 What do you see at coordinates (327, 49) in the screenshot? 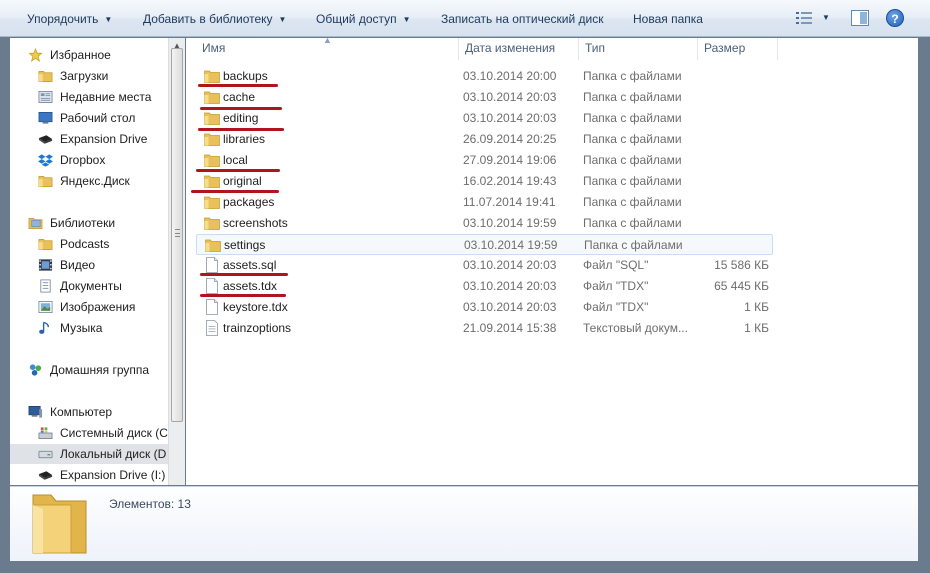
I see `column-name: Имя` at bounding box center [327, 49].